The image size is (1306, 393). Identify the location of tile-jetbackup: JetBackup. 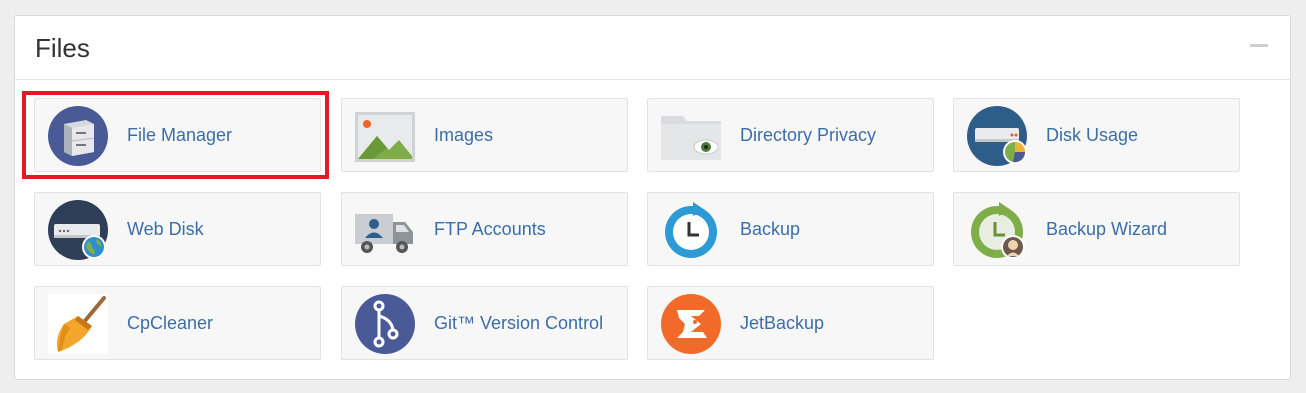
(790, 323).